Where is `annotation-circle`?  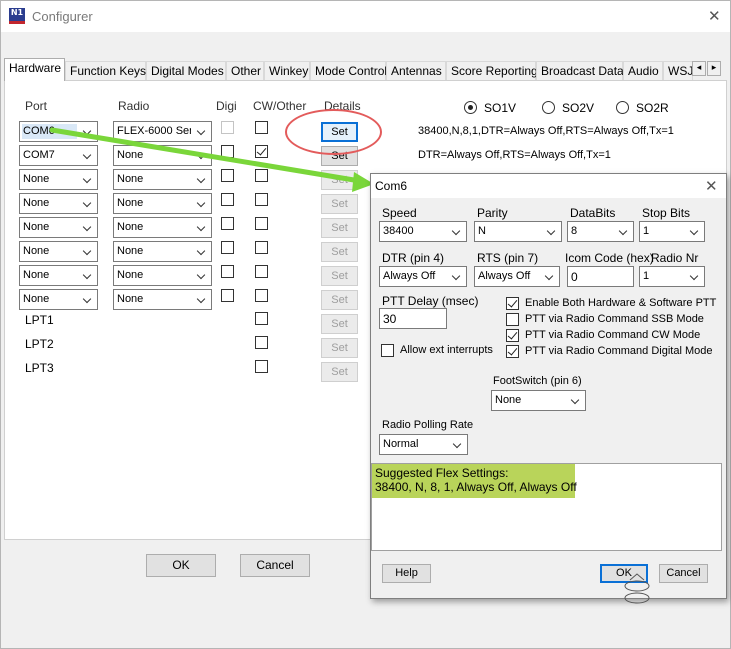 annotation-circle is located at coordinates (333, 132).